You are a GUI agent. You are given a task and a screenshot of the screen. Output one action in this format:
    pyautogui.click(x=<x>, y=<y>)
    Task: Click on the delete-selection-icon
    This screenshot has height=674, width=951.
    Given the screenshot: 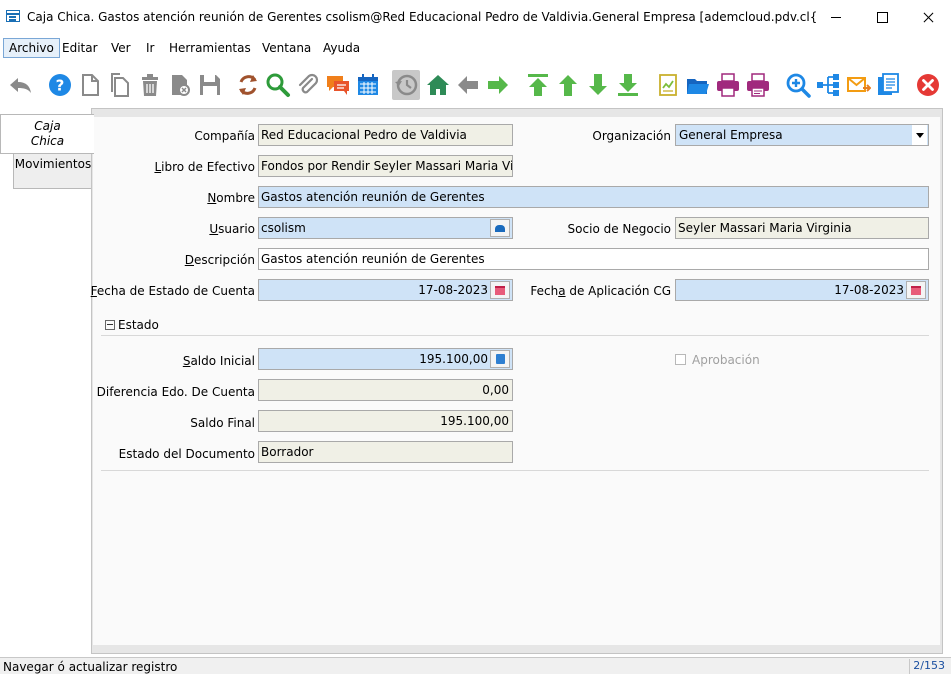 What is the action you would take?
    pyautogui.click(x=180, y=85)
    